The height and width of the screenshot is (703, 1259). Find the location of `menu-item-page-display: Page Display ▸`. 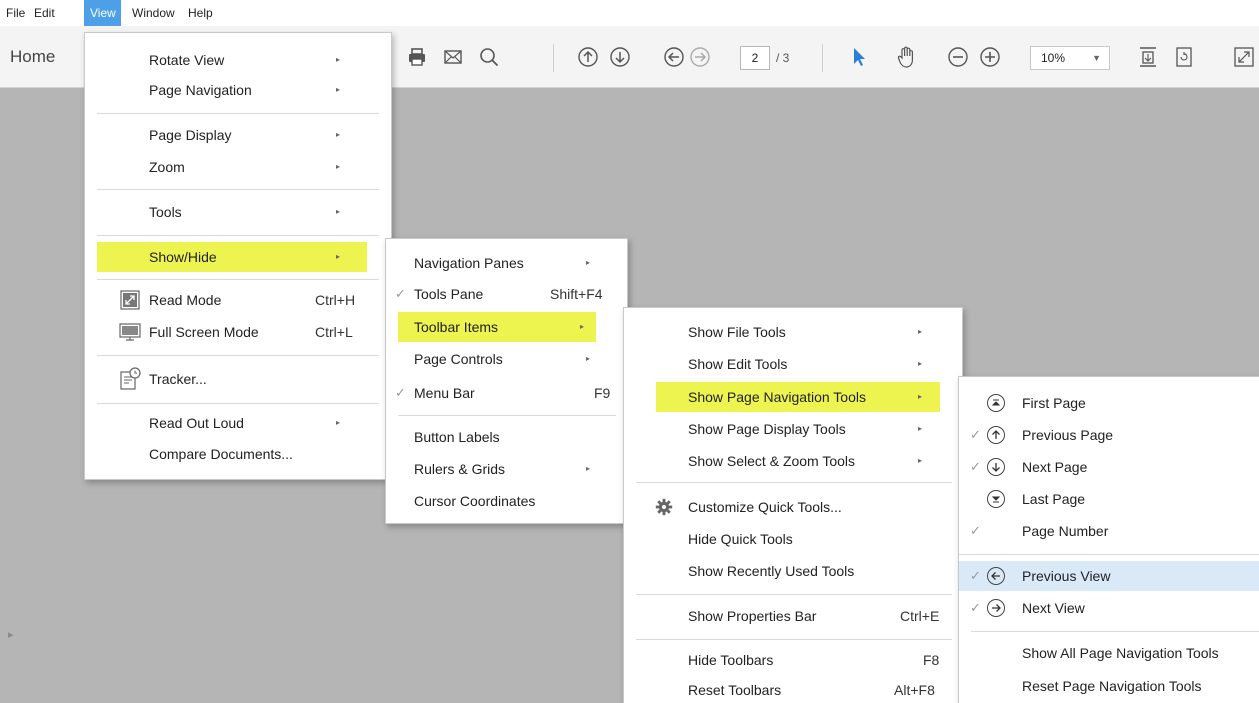

menu-item-page-display: Page Display ▸ is located at coordinates (238, 135).